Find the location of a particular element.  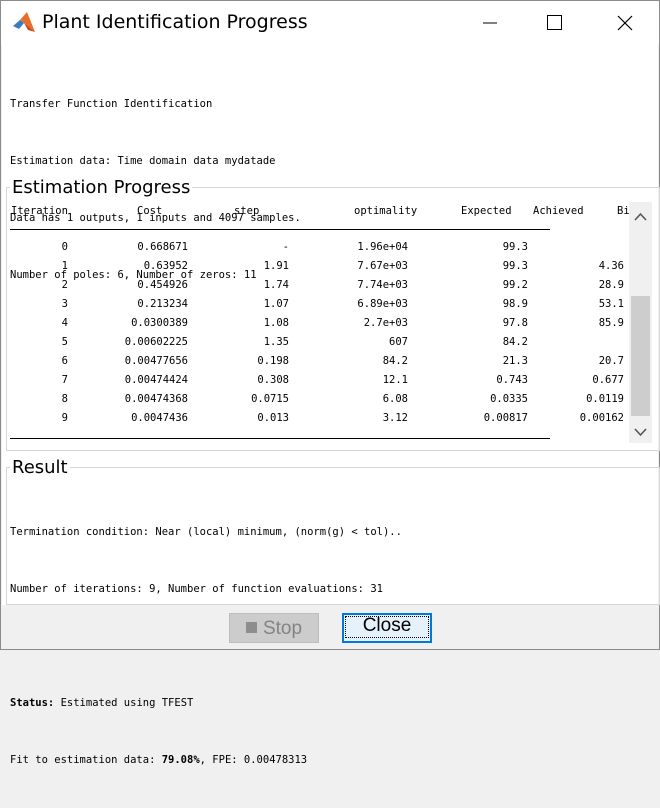

status-label: Status: is located at coordinates (32, 703).